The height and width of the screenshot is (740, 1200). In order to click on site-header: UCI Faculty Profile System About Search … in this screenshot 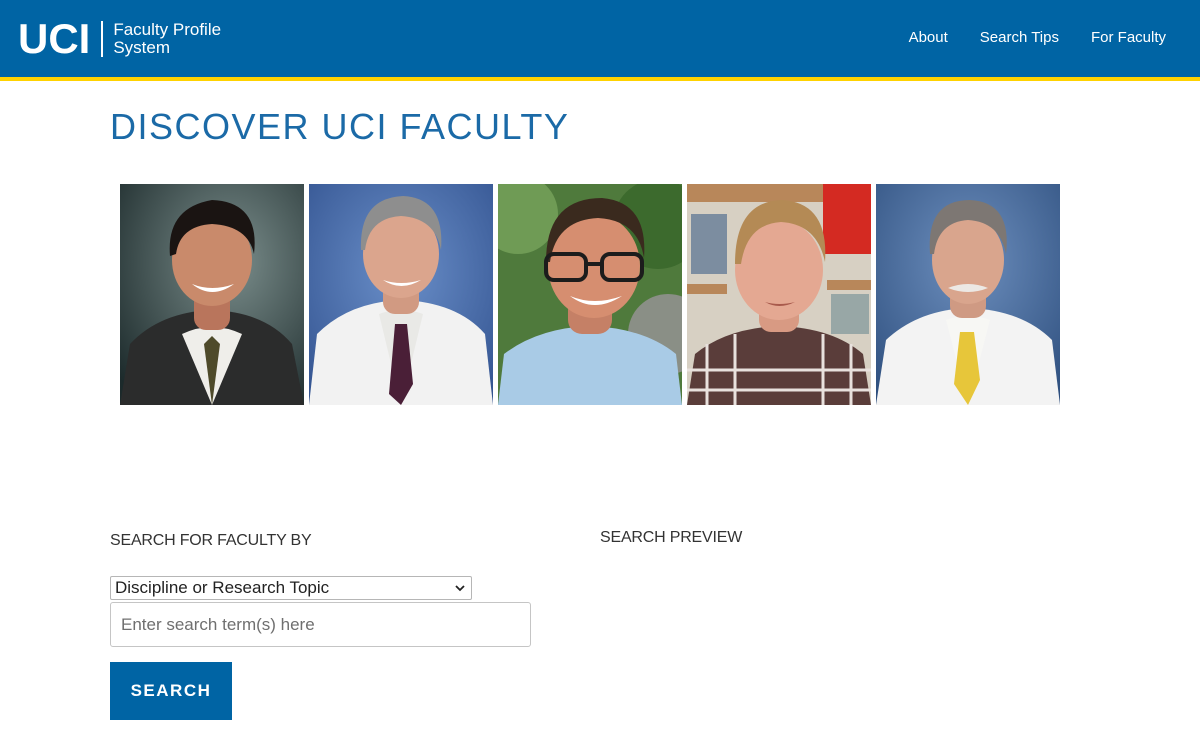, I will do `click(600, 38)`.